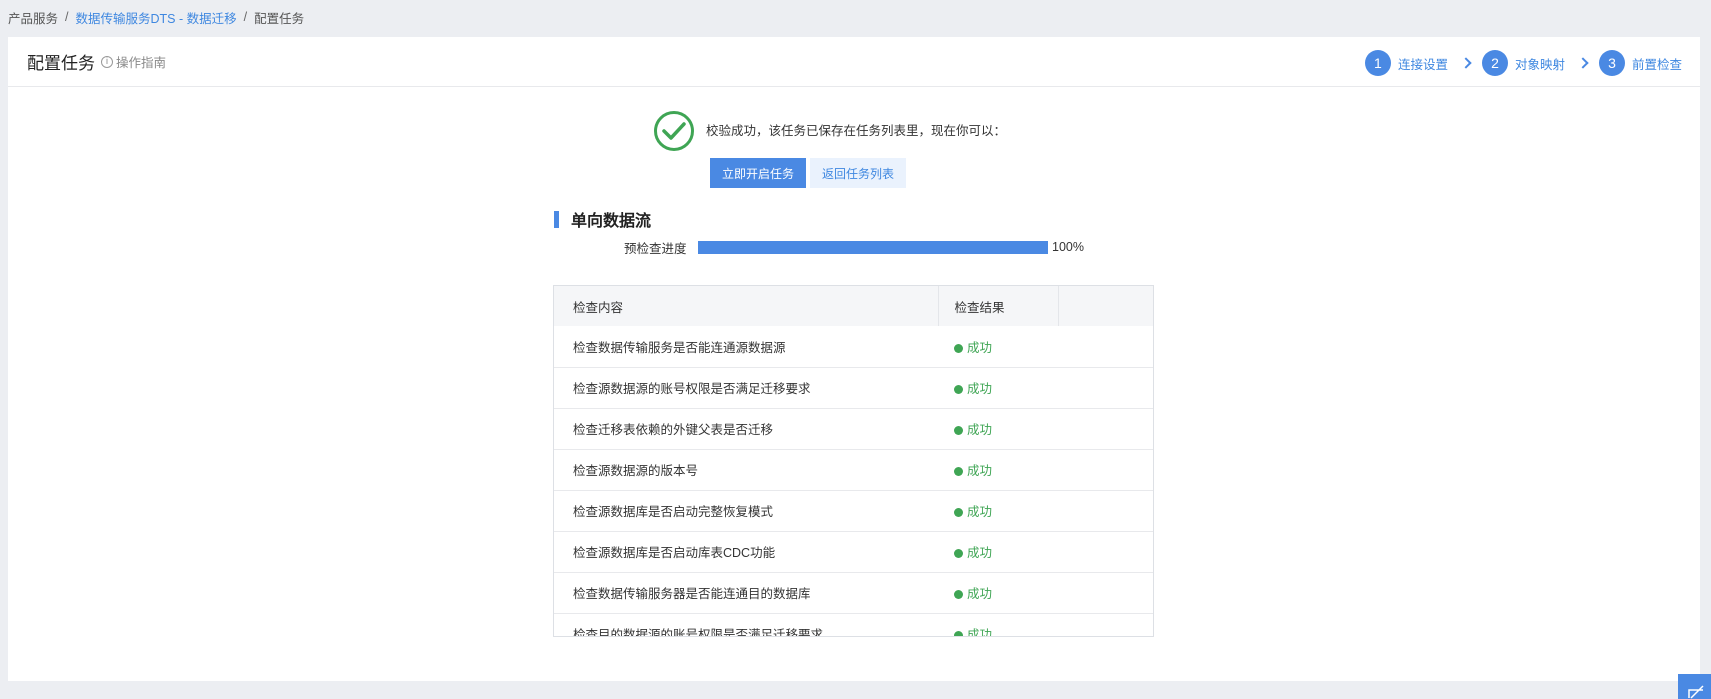 This screenshot has width=1711, height=699. I want to click on progress-fill, so click(873, 247).